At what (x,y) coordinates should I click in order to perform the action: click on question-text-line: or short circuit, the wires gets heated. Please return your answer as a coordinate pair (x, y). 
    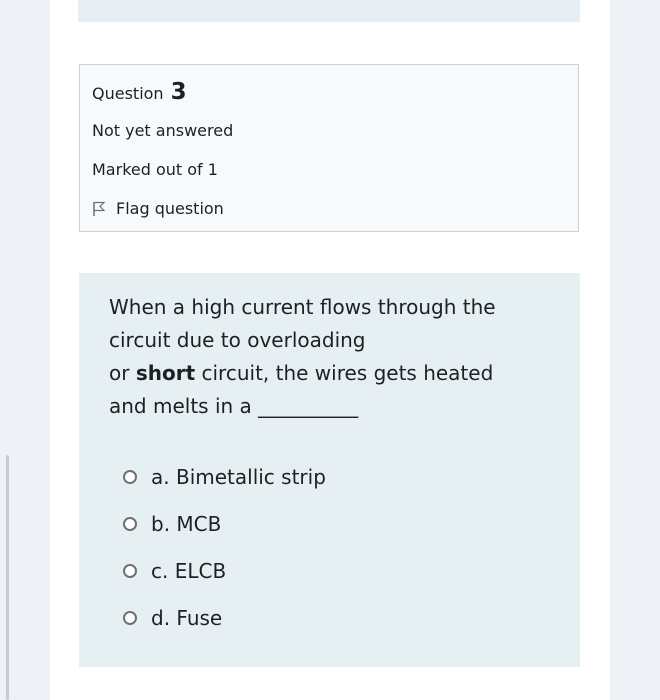
    Looking at the image, I should click on (334, 373).